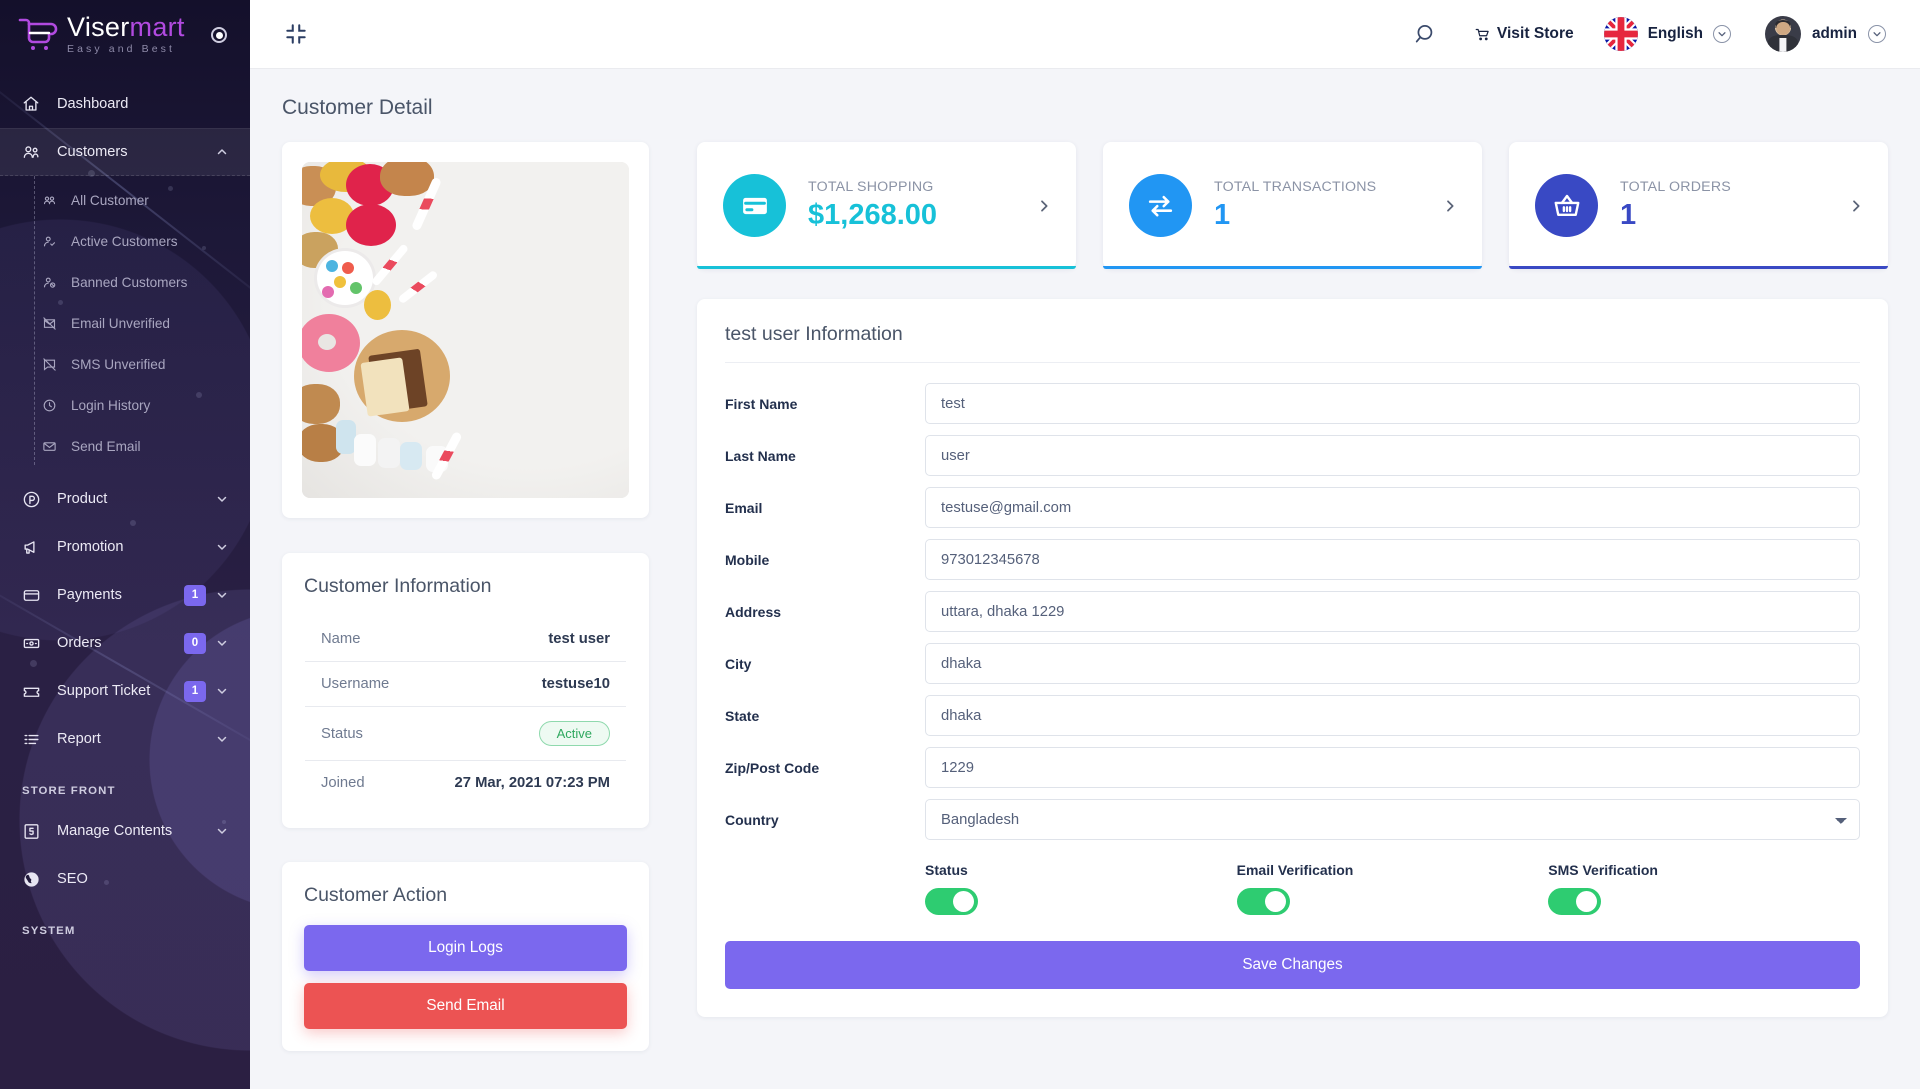 Image resolution: width=1920 pixels, height=1089 pixels. What do you see at coordinates (296, 34) in the screenshot?
I see `collapse-icon` at bounding box center [296, 34].